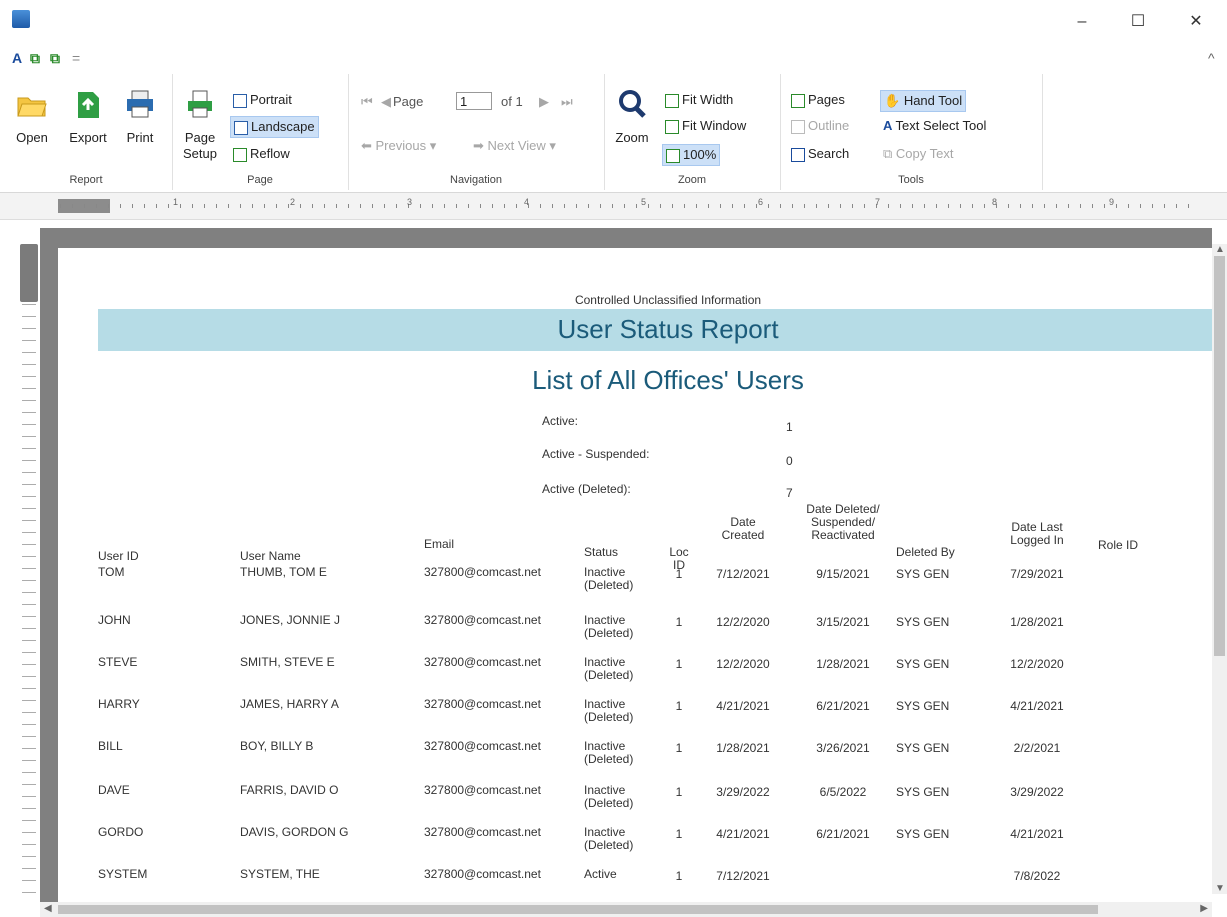 This screenshot has height=917, width=1227. I want to click on landscape-icon, so click(241, 127).